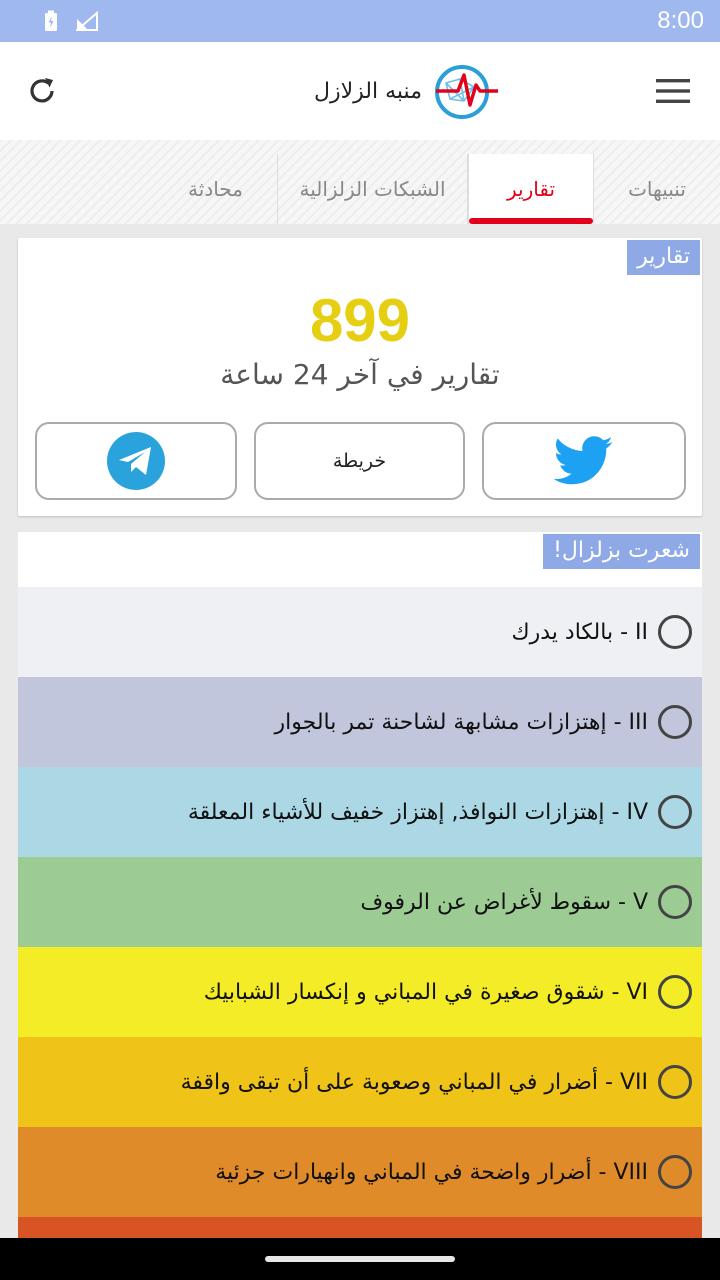 This screenshot has width=720, height=1280. I want to click on status-icons, so click(71, 21).